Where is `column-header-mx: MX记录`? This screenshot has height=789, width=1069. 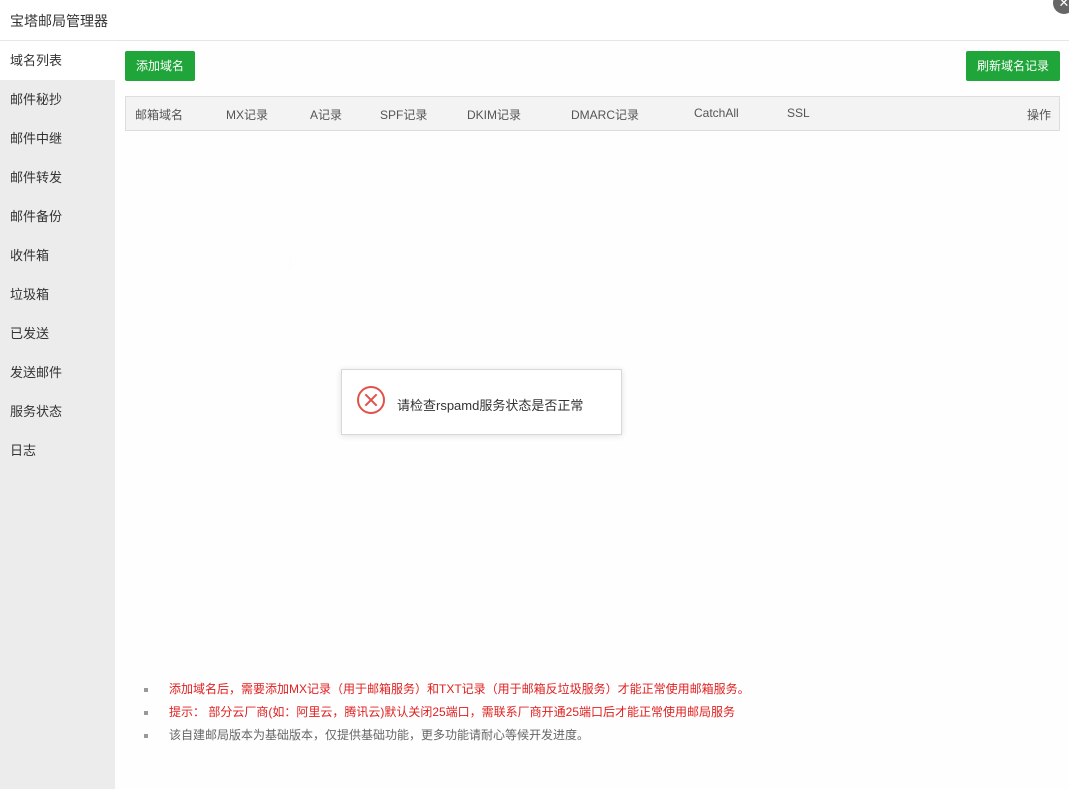
column-header-mx: MX记录 is located at coordinates (247, 115).